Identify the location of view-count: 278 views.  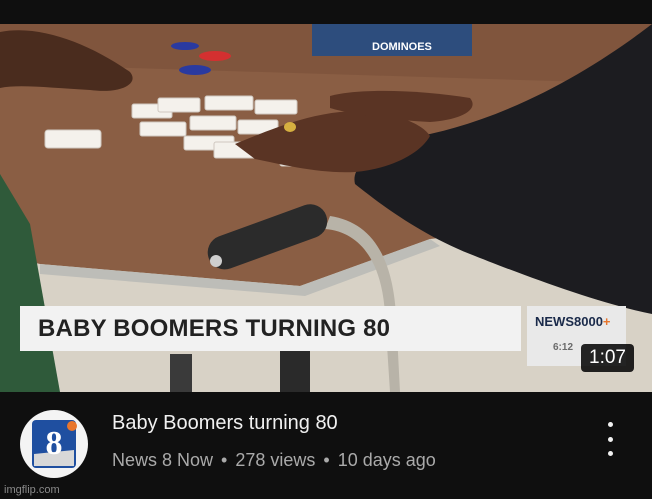
(275, 460).